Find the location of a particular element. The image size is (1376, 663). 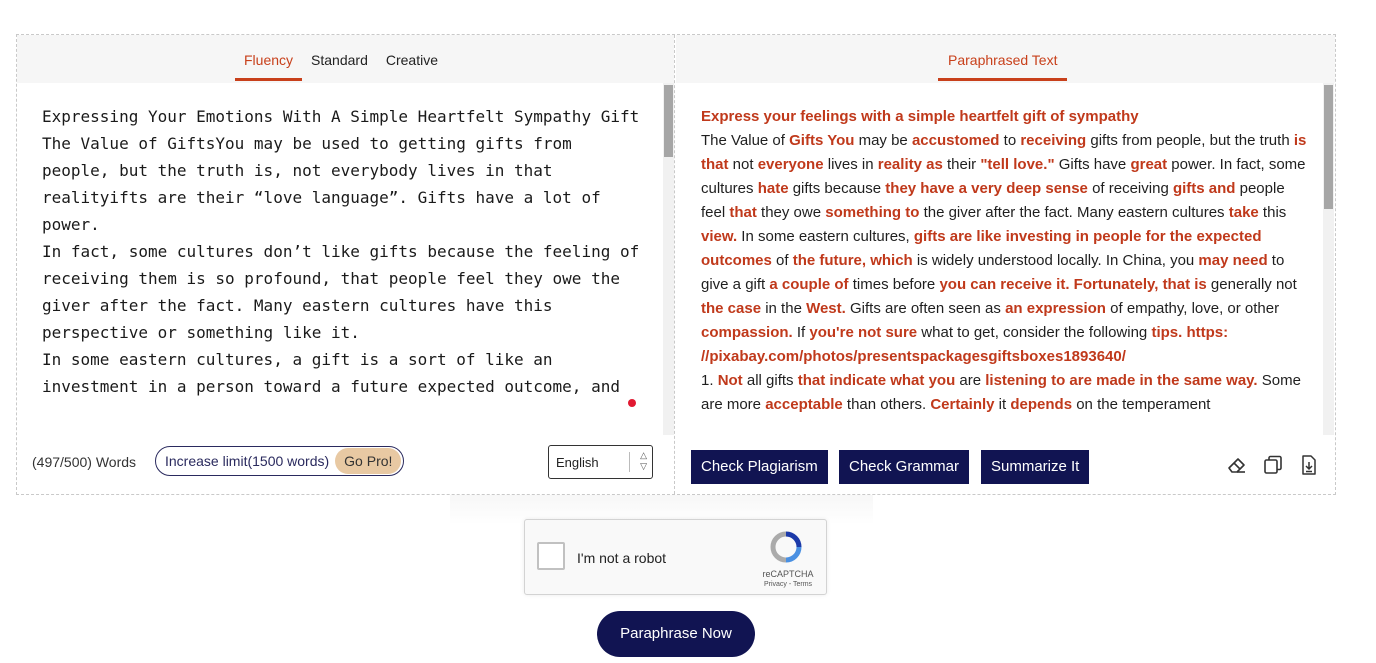

changed-phrase: acceptable is located at coordinates (804, 404).